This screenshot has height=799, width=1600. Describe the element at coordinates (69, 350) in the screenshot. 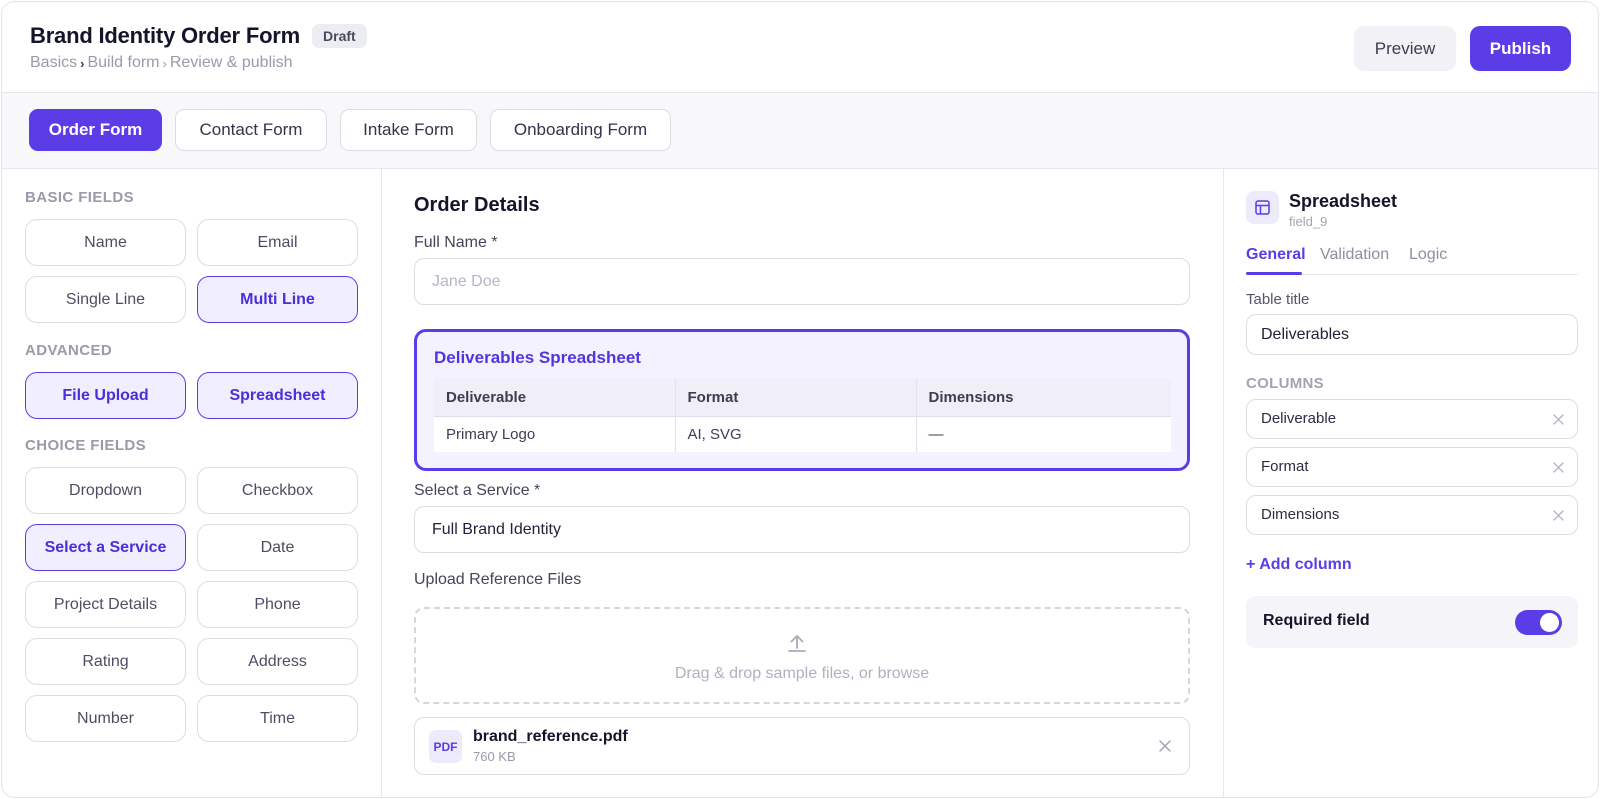

I see `advanced-title: ADVANCED` at that location.